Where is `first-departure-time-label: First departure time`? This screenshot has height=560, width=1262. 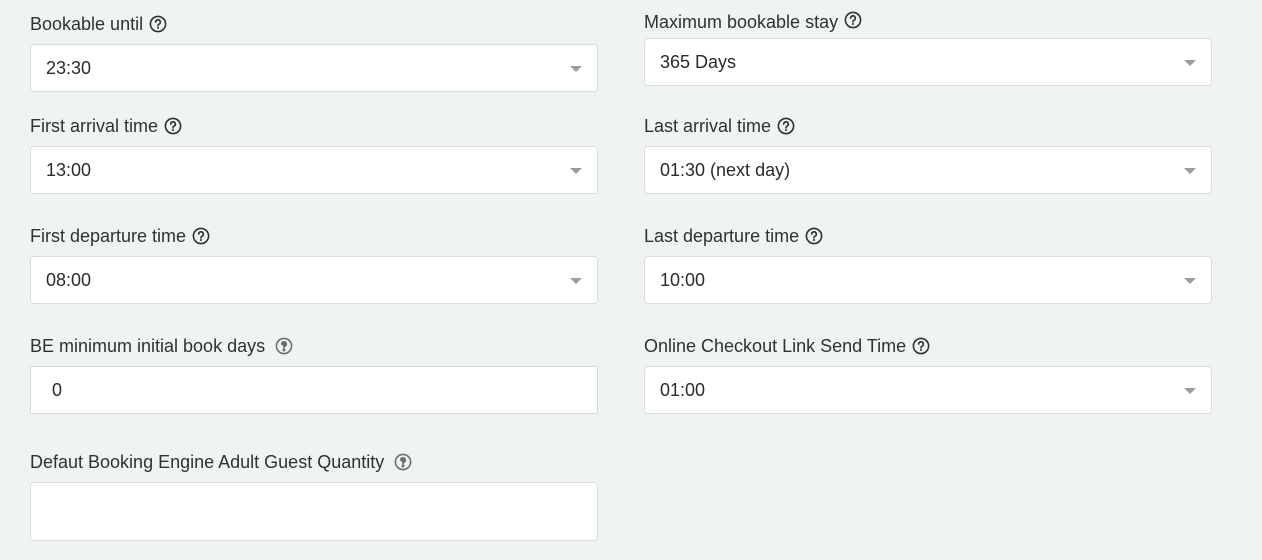 first-departure-time-label: First departure time is located at coordinates (108, 235).